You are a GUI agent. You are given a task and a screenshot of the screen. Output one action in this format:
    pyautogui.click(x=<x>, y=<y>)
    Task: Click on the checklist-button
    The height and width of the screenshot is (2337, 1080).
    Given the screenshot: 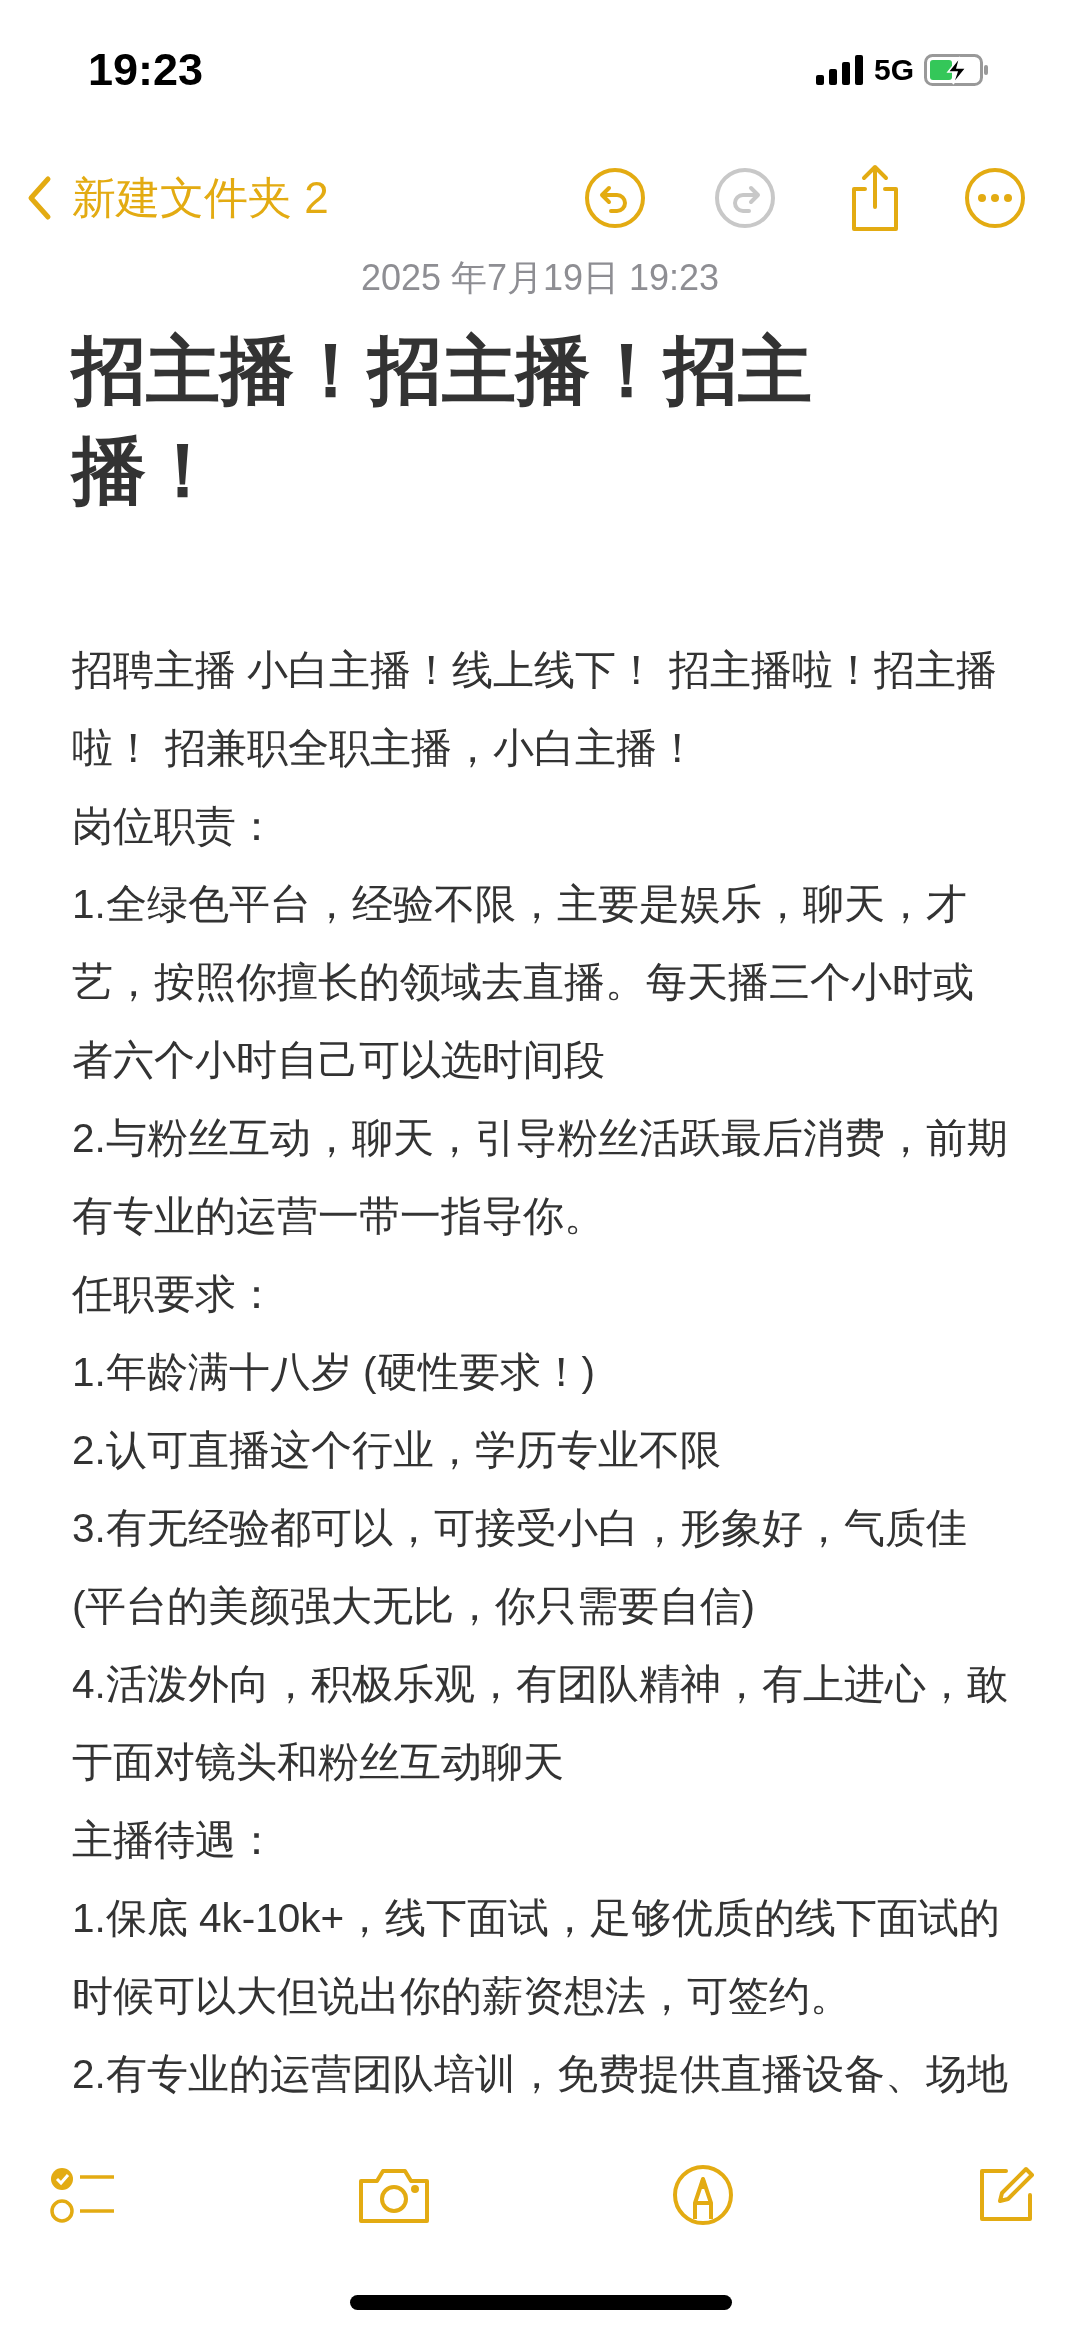 What is the action you would take?
    pyautogui.click(x=83, y=2195)
    